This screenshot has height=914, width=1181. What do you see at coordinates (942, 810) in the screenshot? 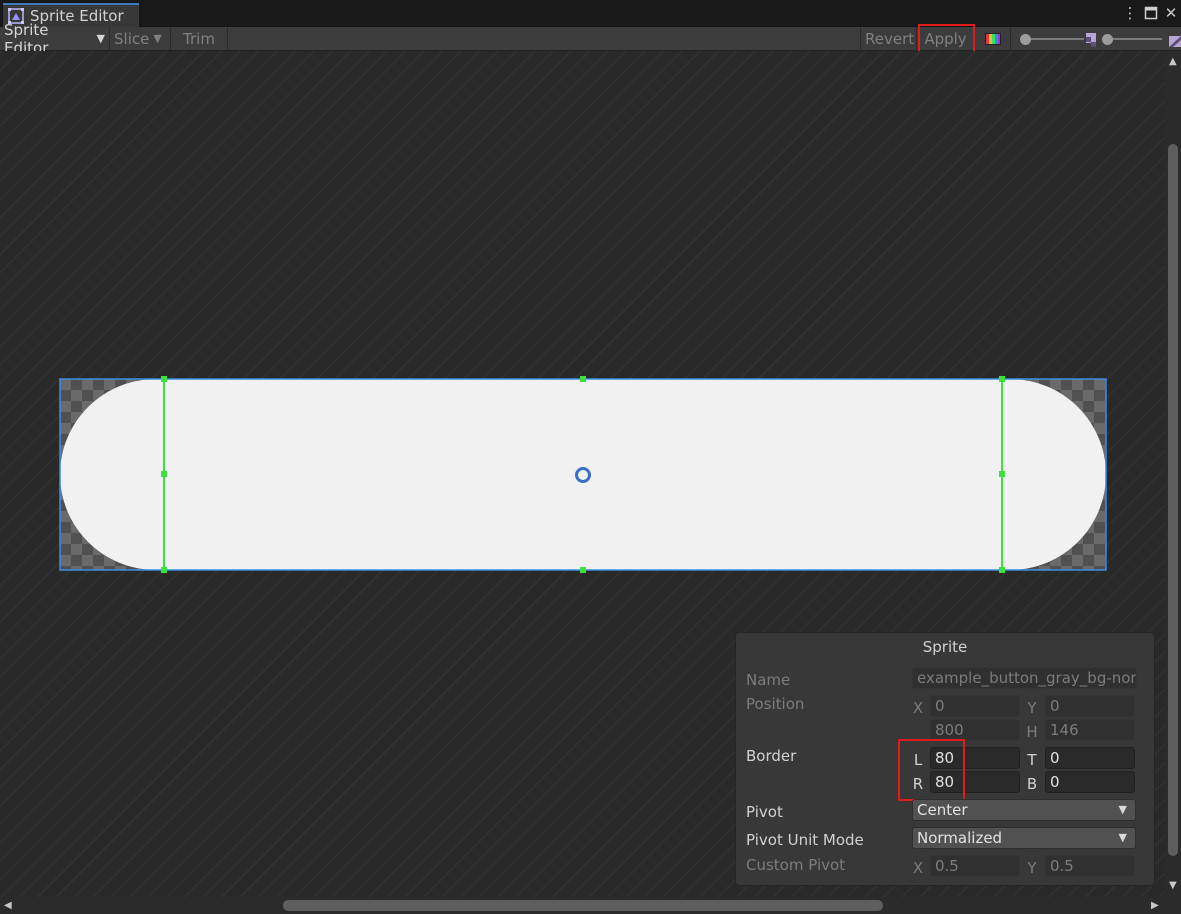
I see `pivot-value: Center` at bounding box center [942, 810].